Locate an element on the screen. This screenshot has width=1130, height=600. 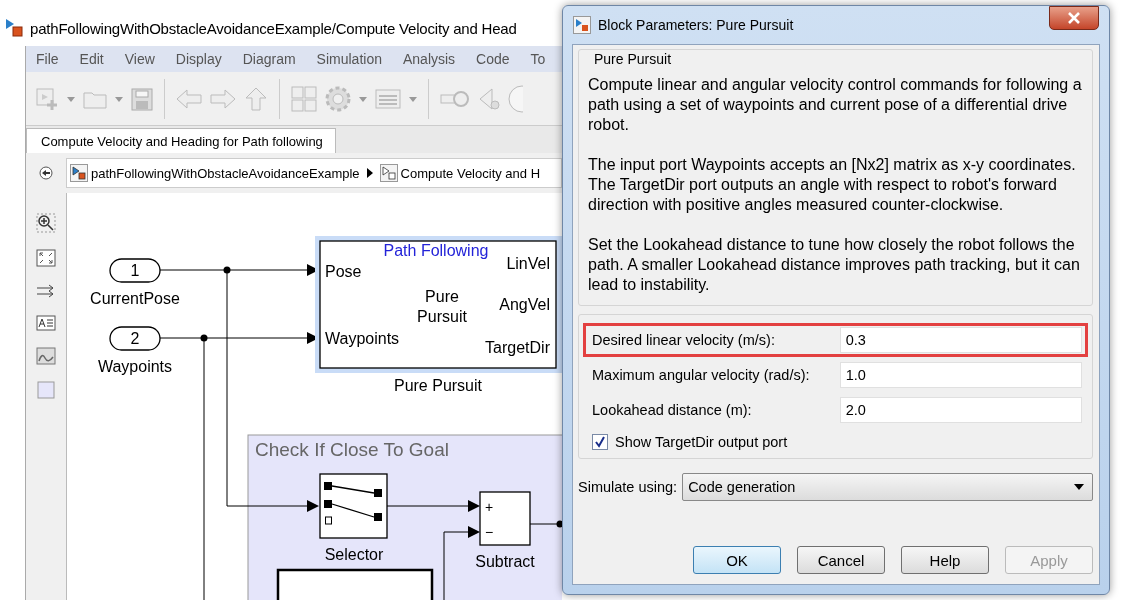
port-label: LinVel is located at coordinates (528, 263).